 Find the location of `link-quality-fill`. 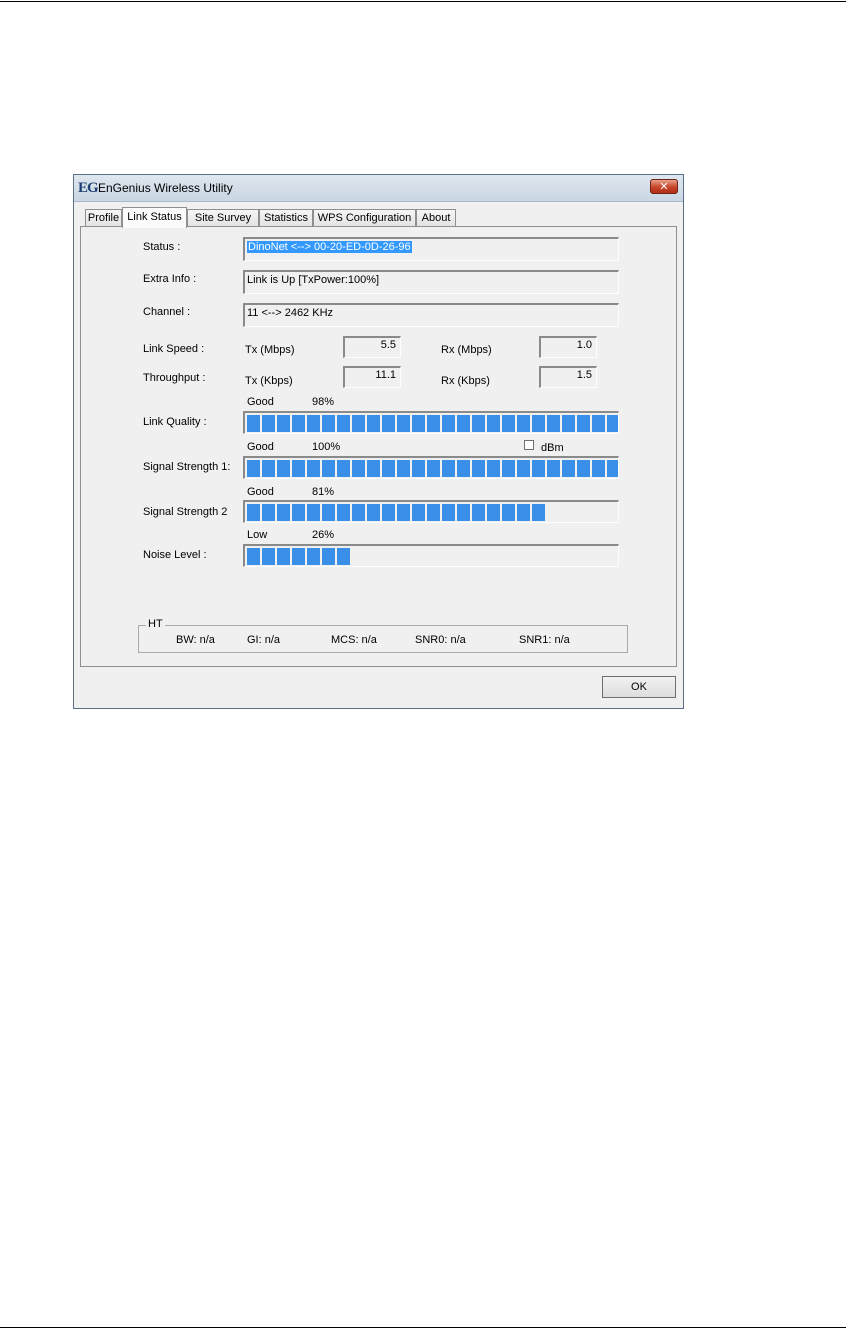

link-quality-fill is located at coordinates (432, 423).